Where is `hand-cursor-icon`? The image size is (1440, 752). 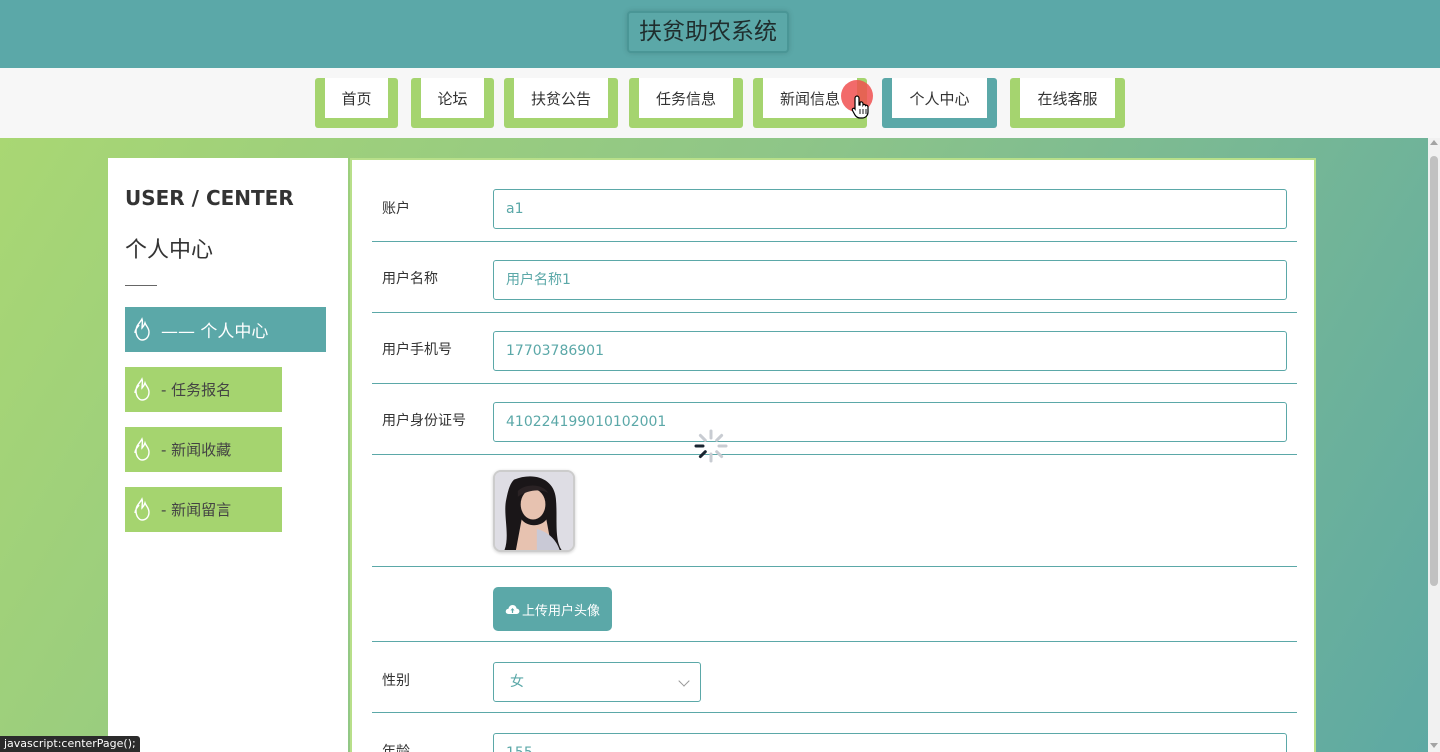 hand-cursor-icon is located at coordinates (860, 107).